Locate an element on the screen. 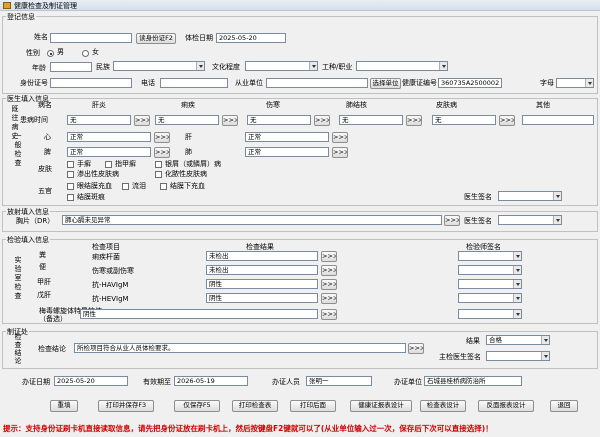  app-icon is located at coordinates (7, 5).